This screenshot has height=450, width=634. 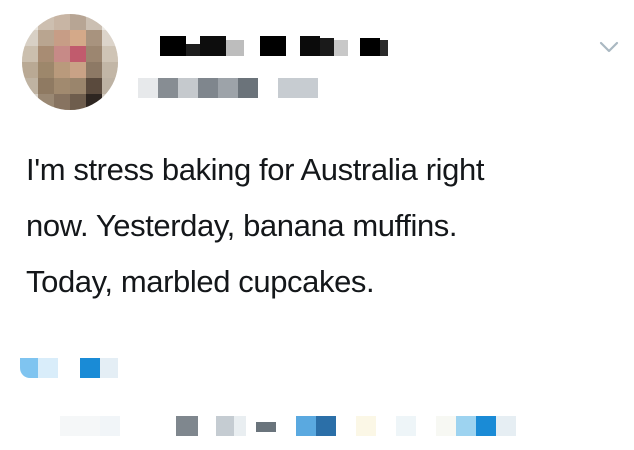 I want to click on display-name, so click(x=280, y=47).